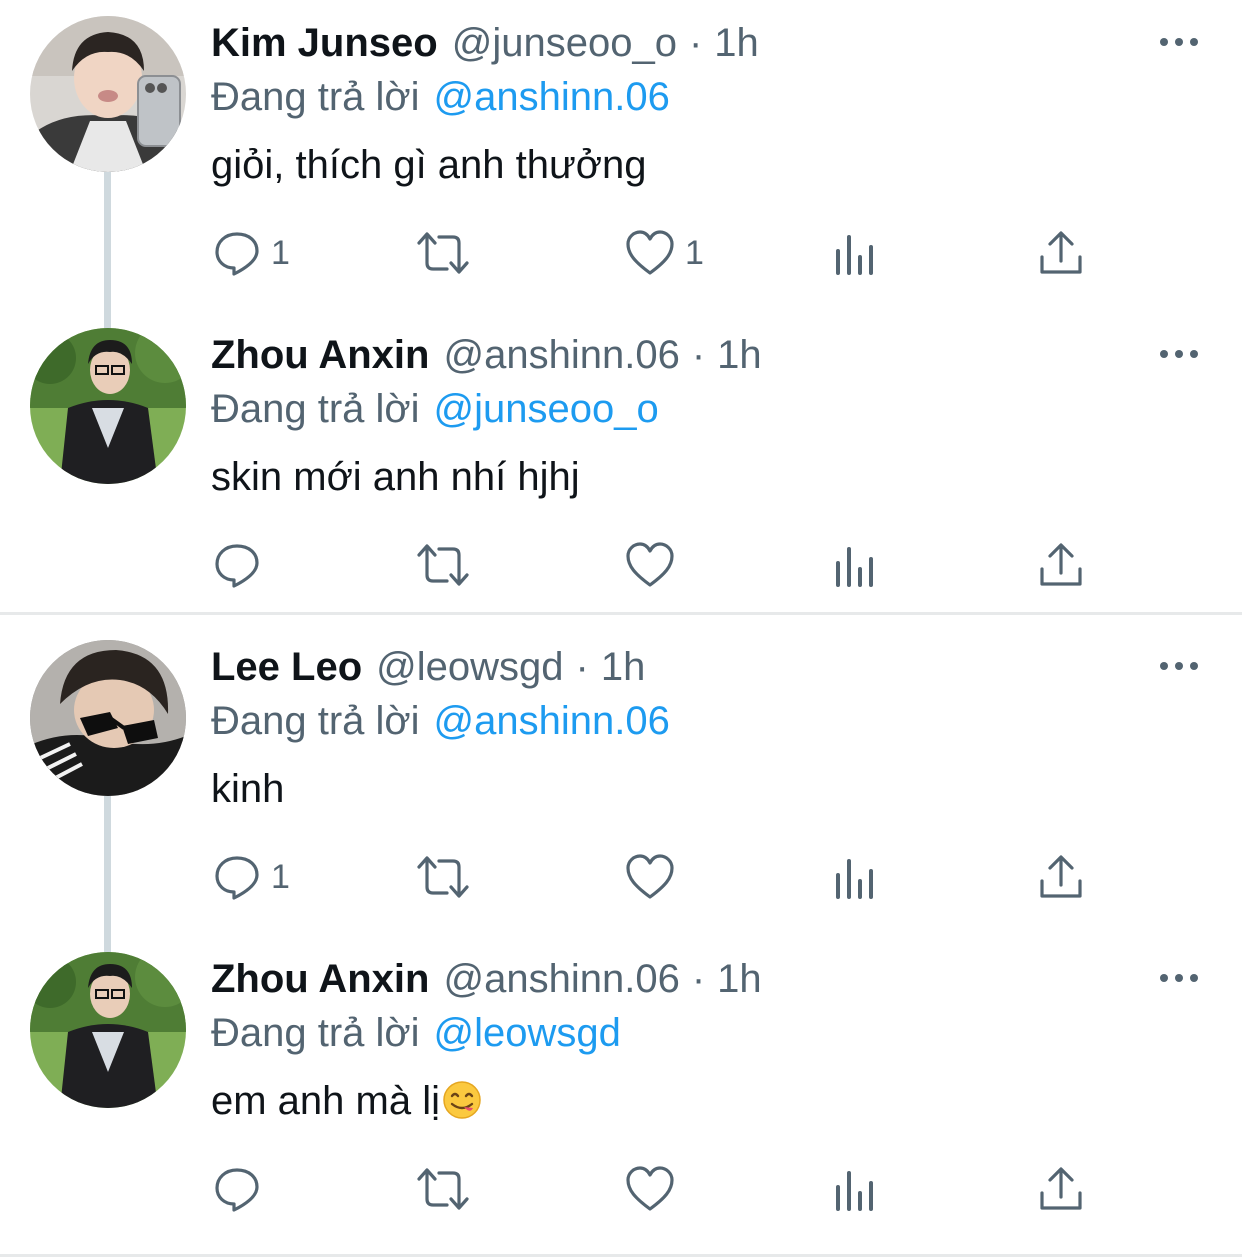 This screenshot has width=1242, height=1259. Describe the element at coordinates (527, 1033) in the screenshot. I see `replying-to-handle: @leowsgd` at that location.